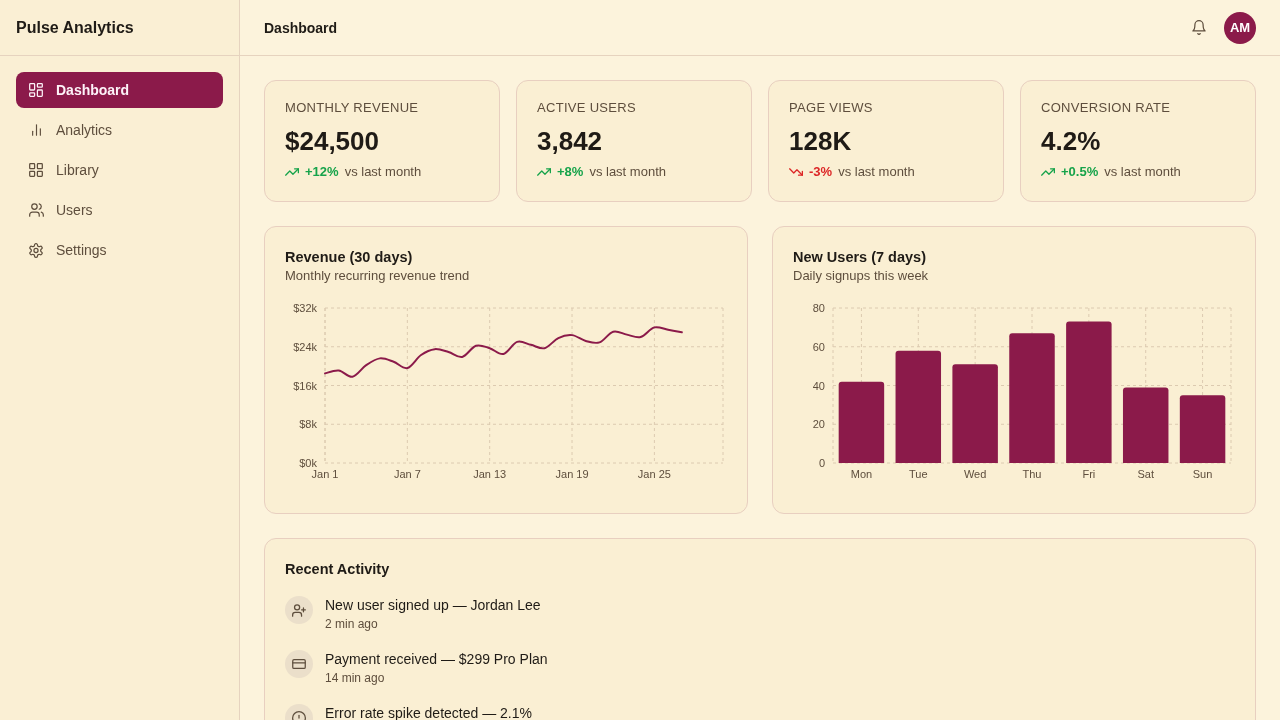  What do you see at coordinates (349, 257) in the screenshot?
I see `chart-title: Revenue (30 days)` at bounding box center [349, 257].